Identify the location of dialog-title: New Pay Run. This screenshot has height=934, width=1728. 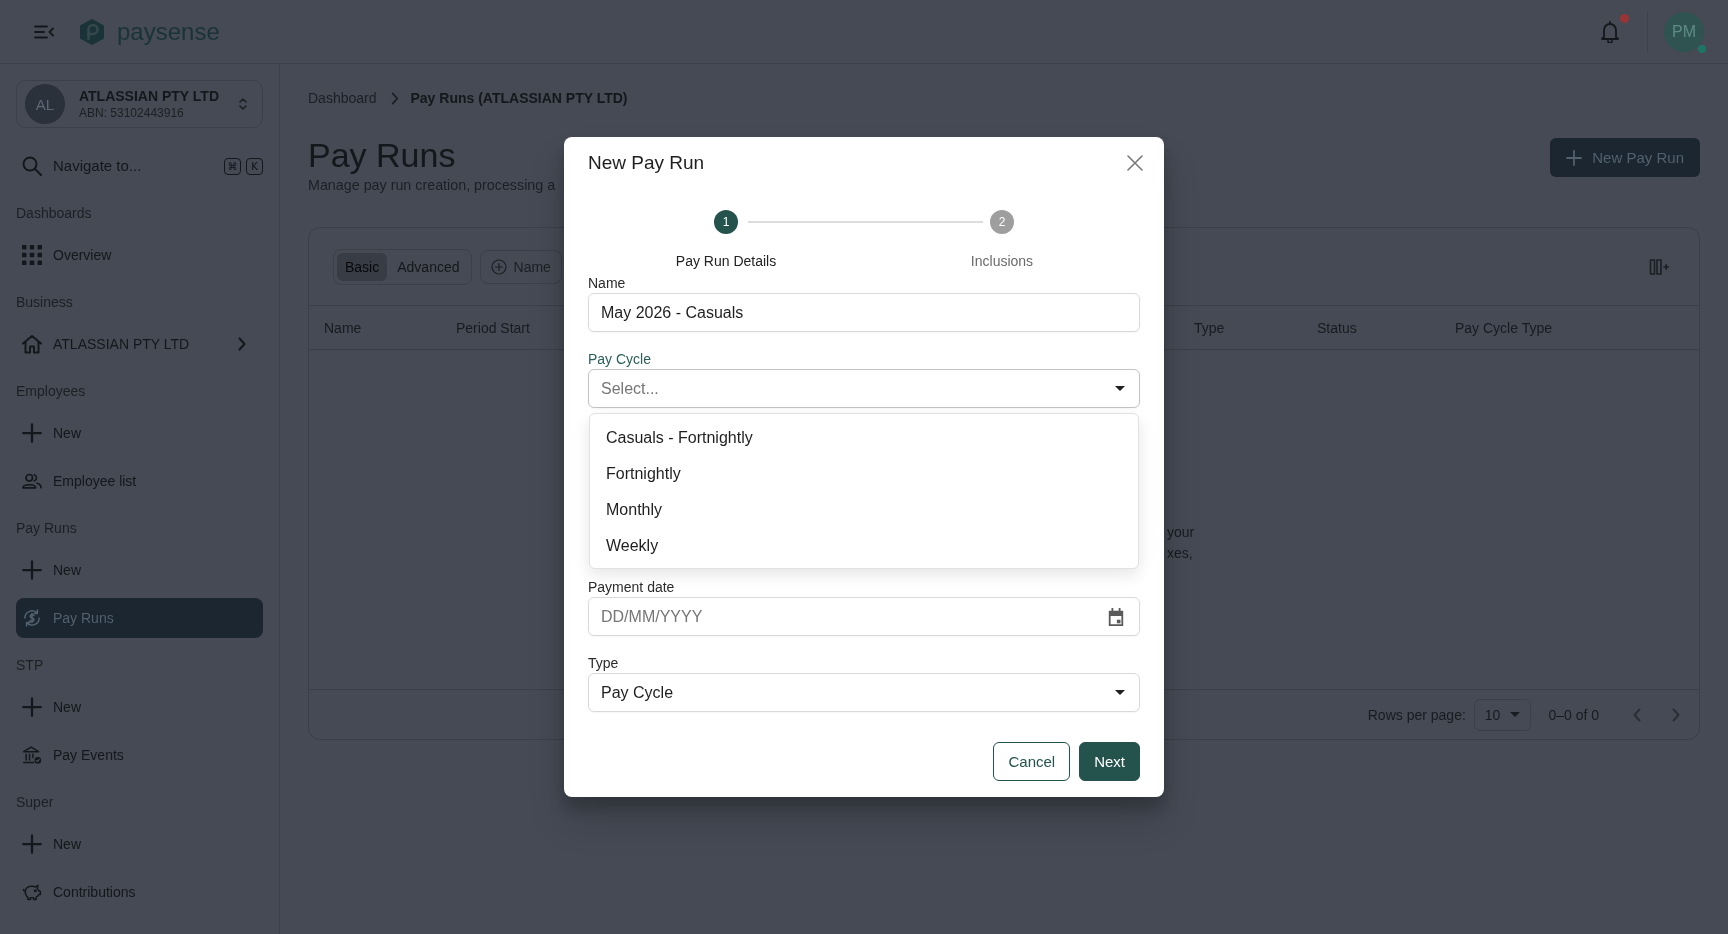
(646, 163).